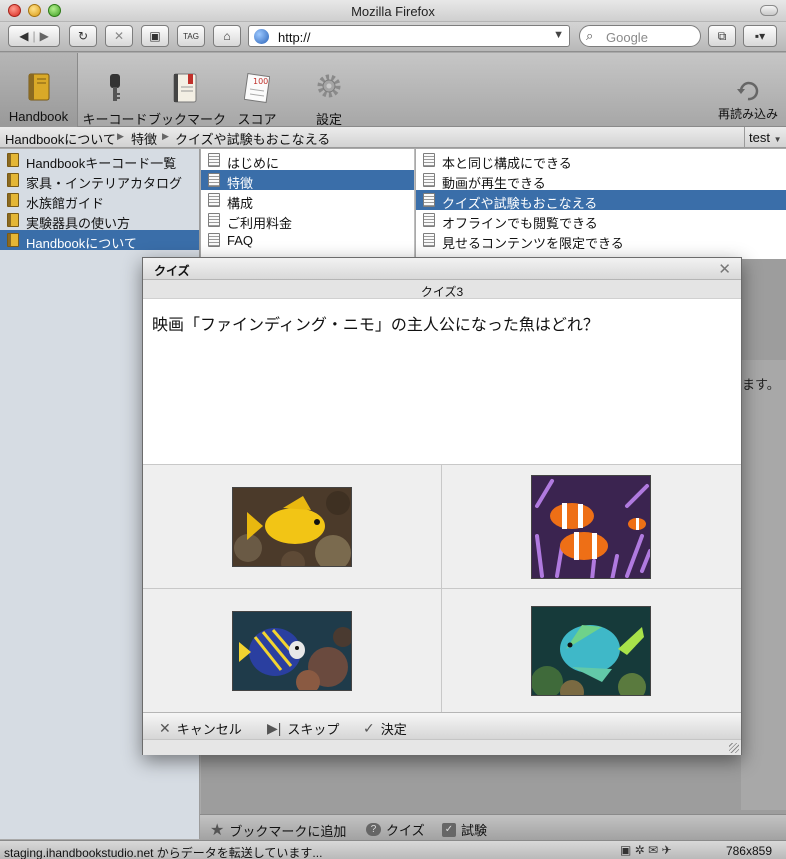 This screenshot has height=859, width=786. Describe the element at coordinates (369, 728) in the screenshot. I see `checkmark-icon: ✓` at that location.